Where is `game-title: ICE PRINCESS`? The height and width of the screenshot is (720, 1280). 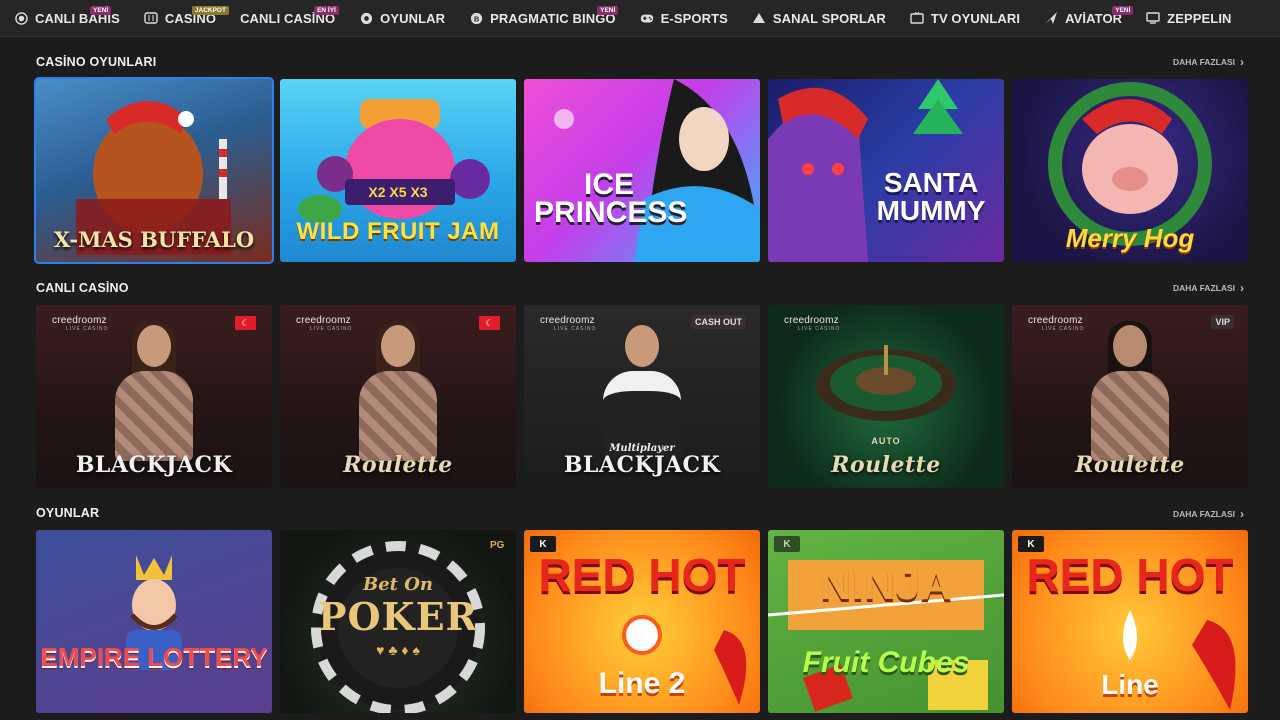
game-title: ICE PRINCESS is located at coordinates (611, 198).